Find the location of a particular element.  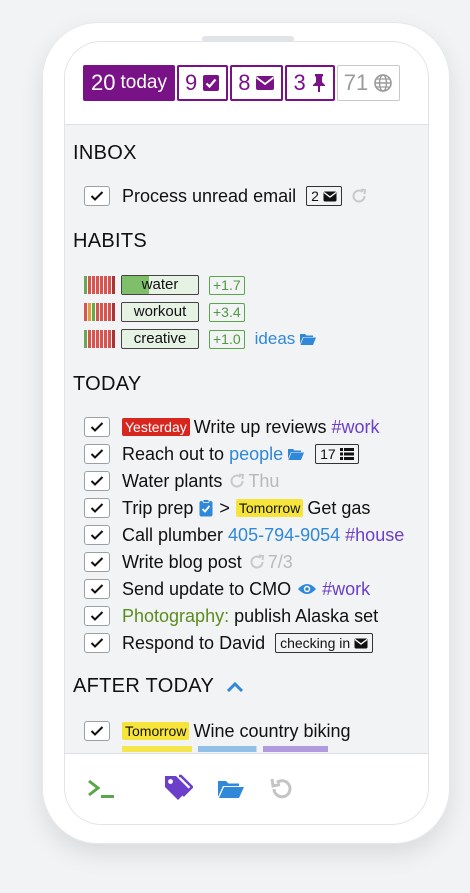

habit-row-creative: creative +1.0 ideas is located at coordinates (200, 339).